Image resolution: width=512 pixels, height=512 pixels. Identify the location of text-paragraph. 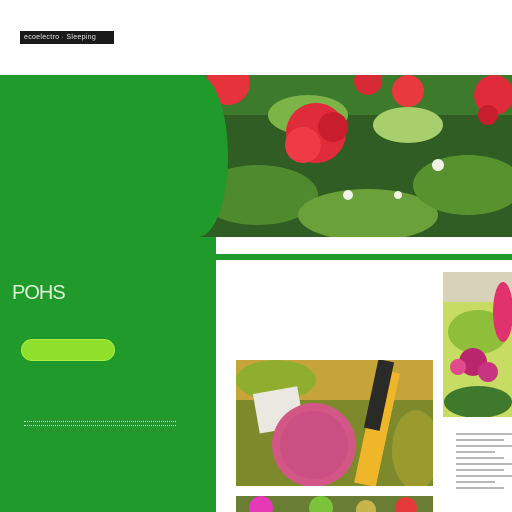
(484, 466).